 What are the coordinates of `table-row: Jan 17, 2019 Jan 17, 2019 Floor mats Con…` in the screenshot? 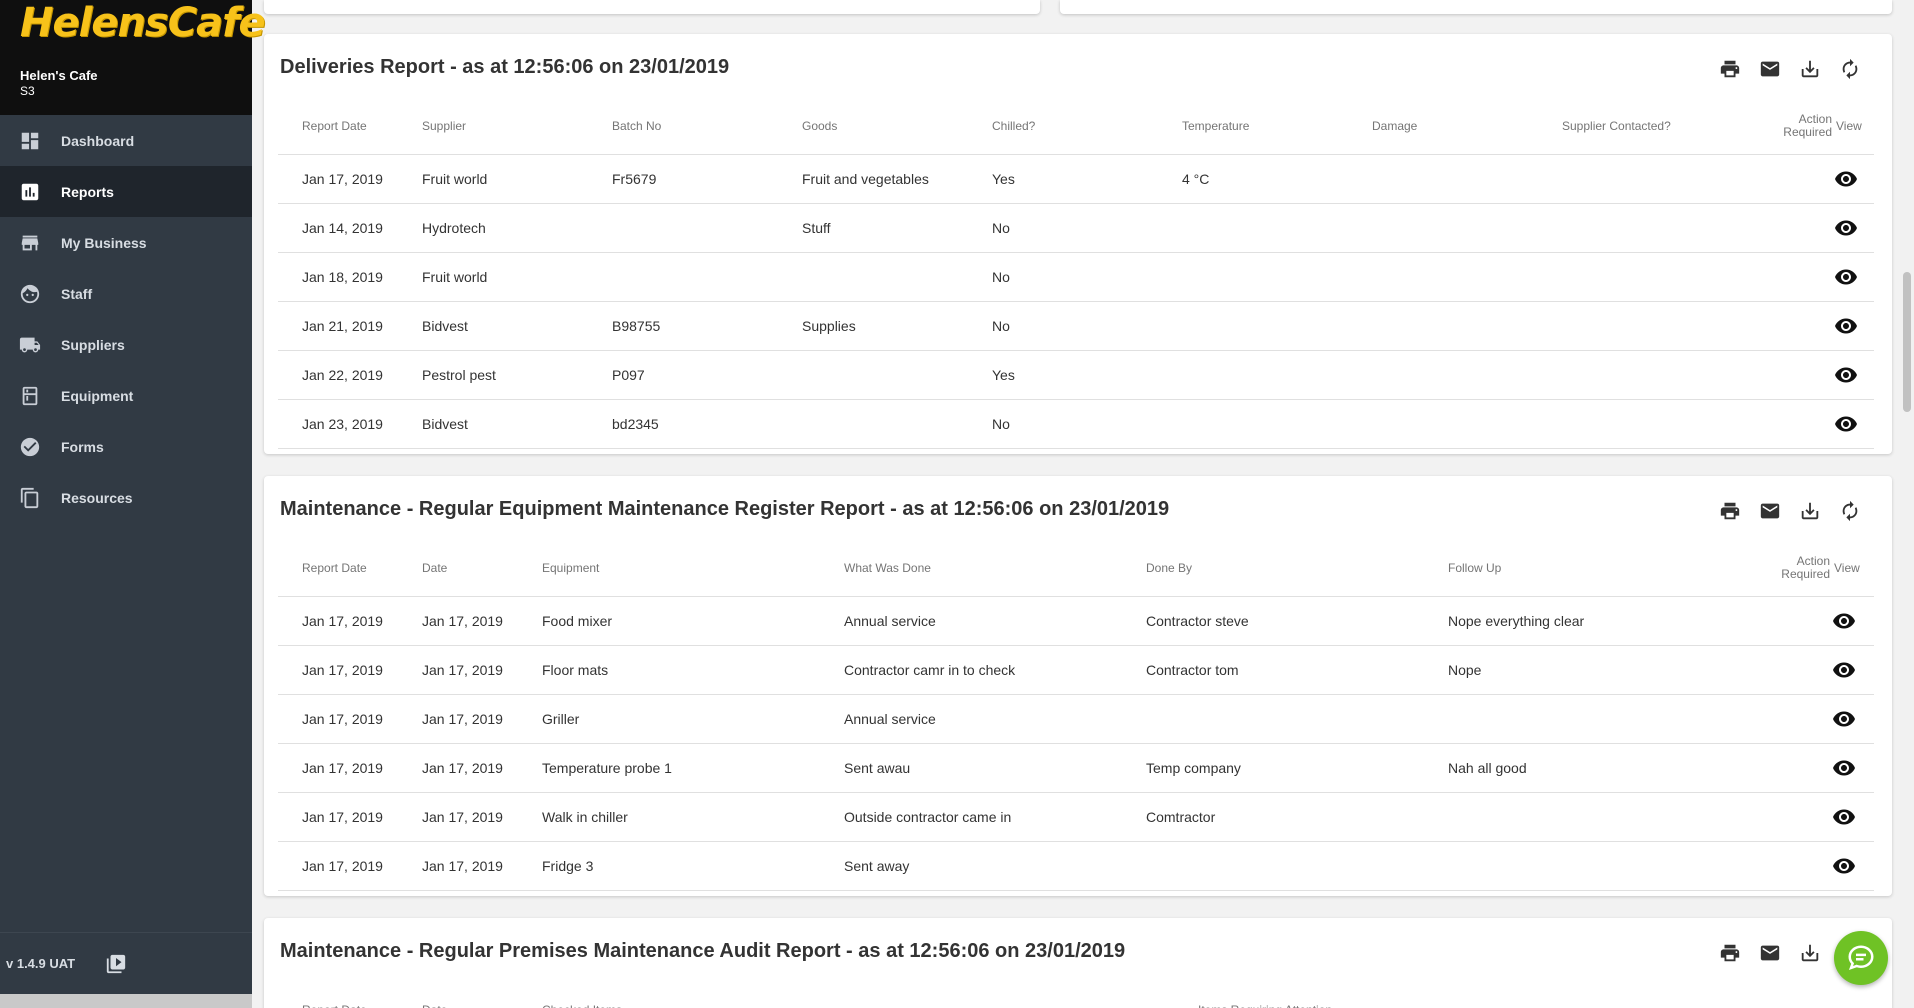 It's located at (1076, 670).